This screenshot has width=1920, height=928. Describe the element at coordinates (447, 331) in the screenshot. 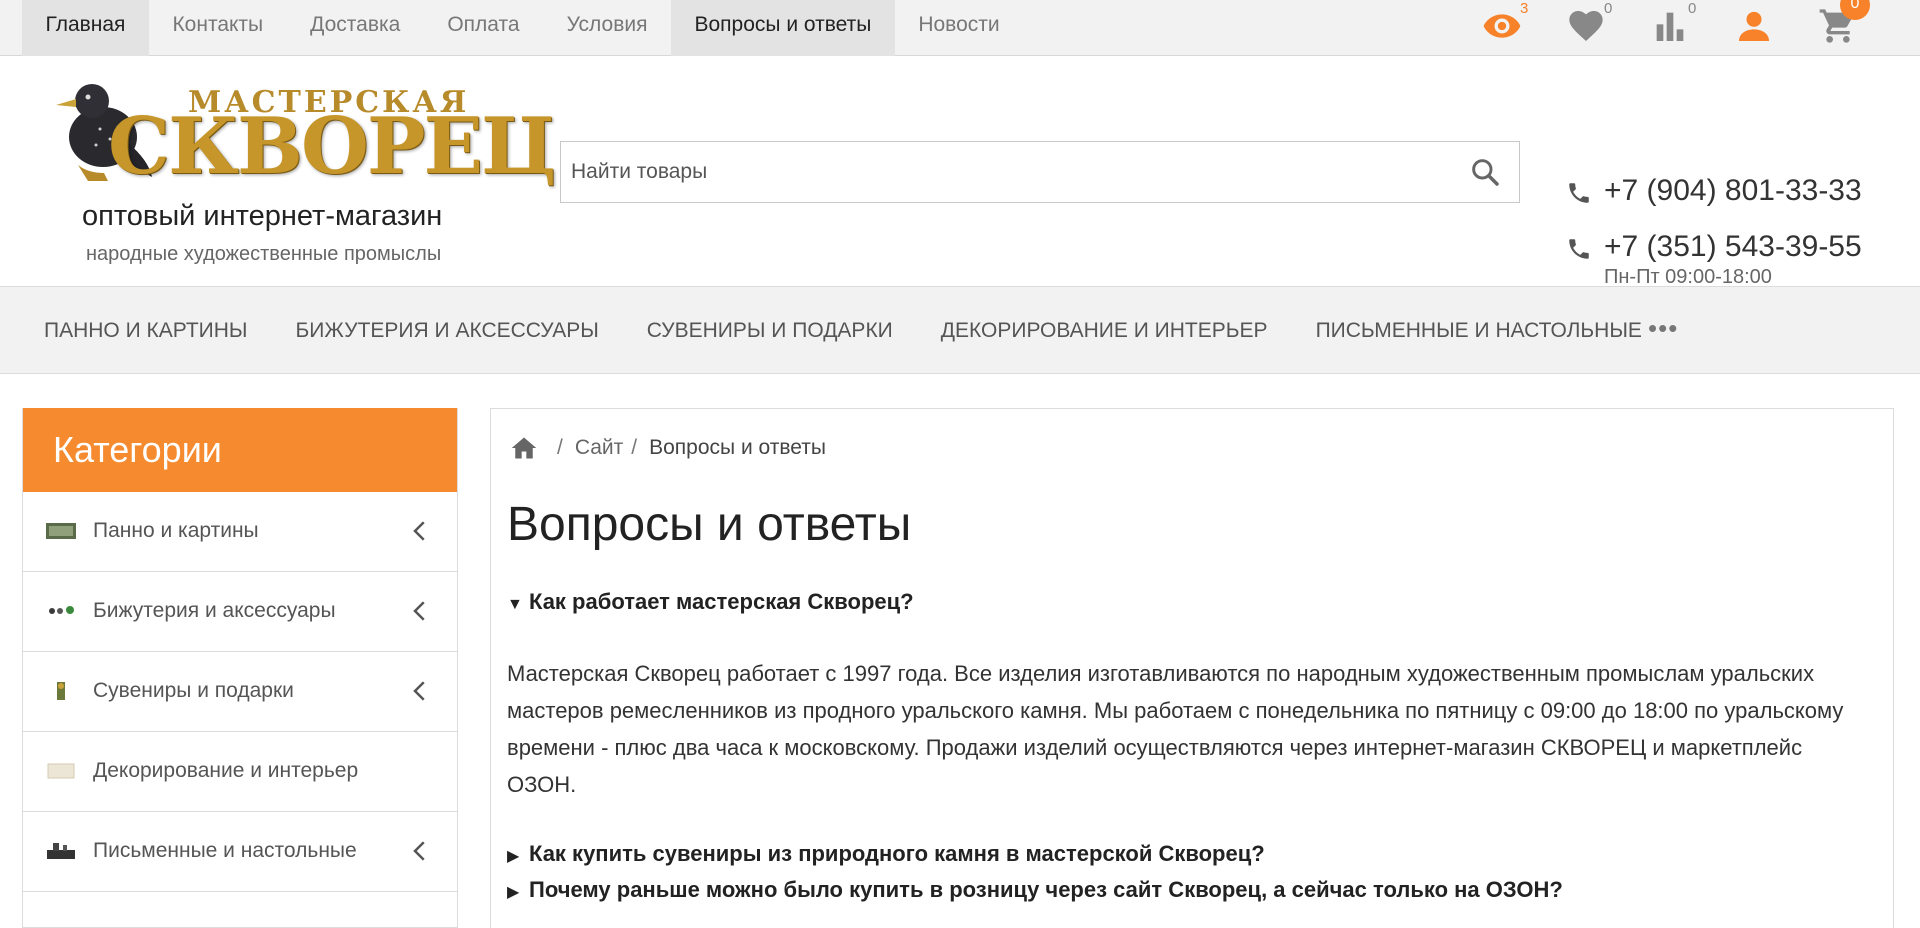

I see `catnav-jewelry: БИЖУТЕРИЯ И АКСЕССУАРЫ` at that location.